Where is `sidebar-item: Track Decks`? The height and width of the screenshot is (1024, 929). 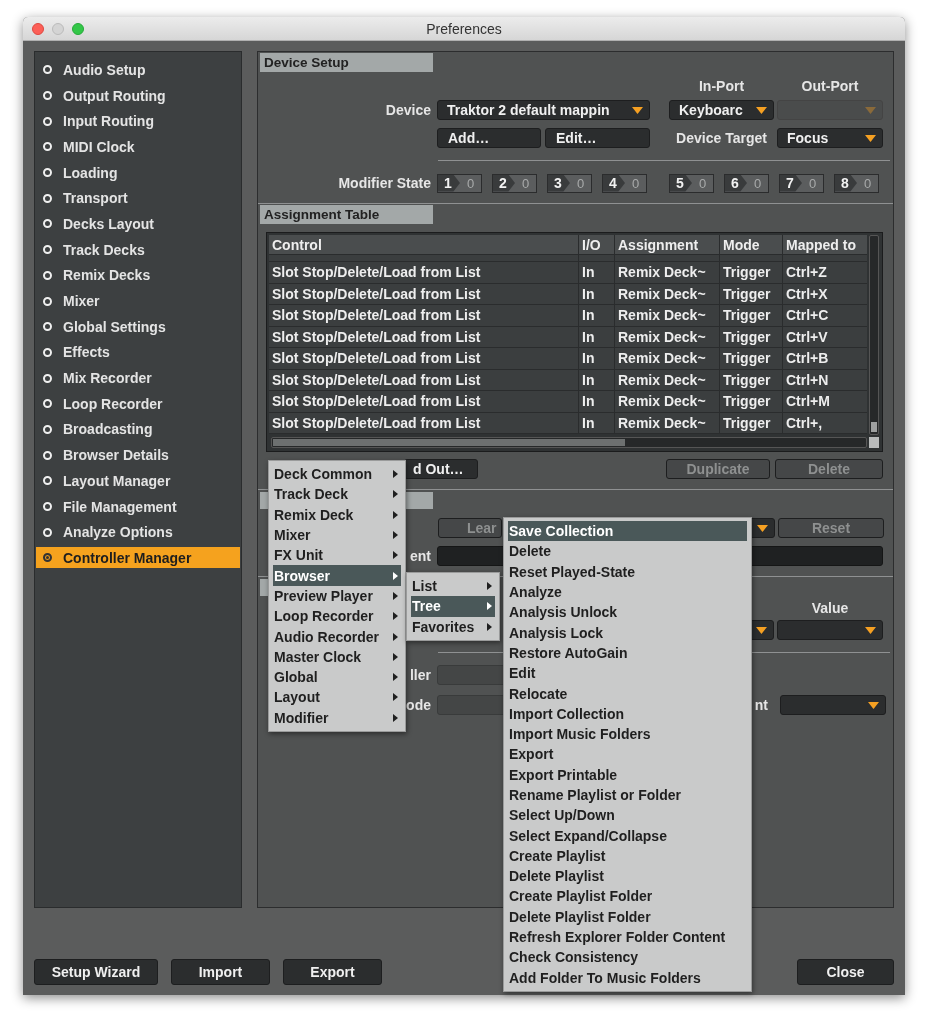 sidebar-item: Track Decks is located at coordinates (138, 249).